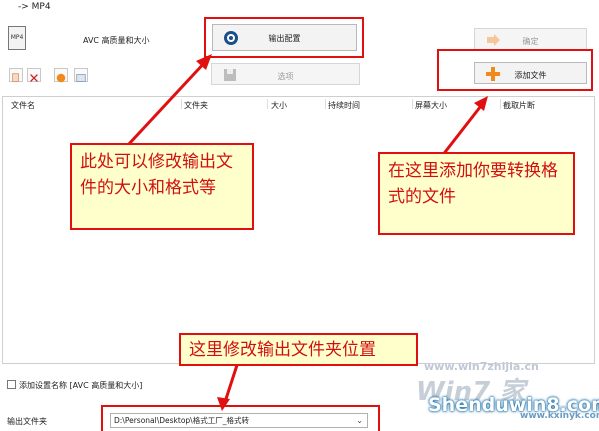 Image resolution: width=599 pixels, height=431 pixels. I want to click on add-file-callout-text: 在这里添加你要转换格式的文件, so click(473, 184).